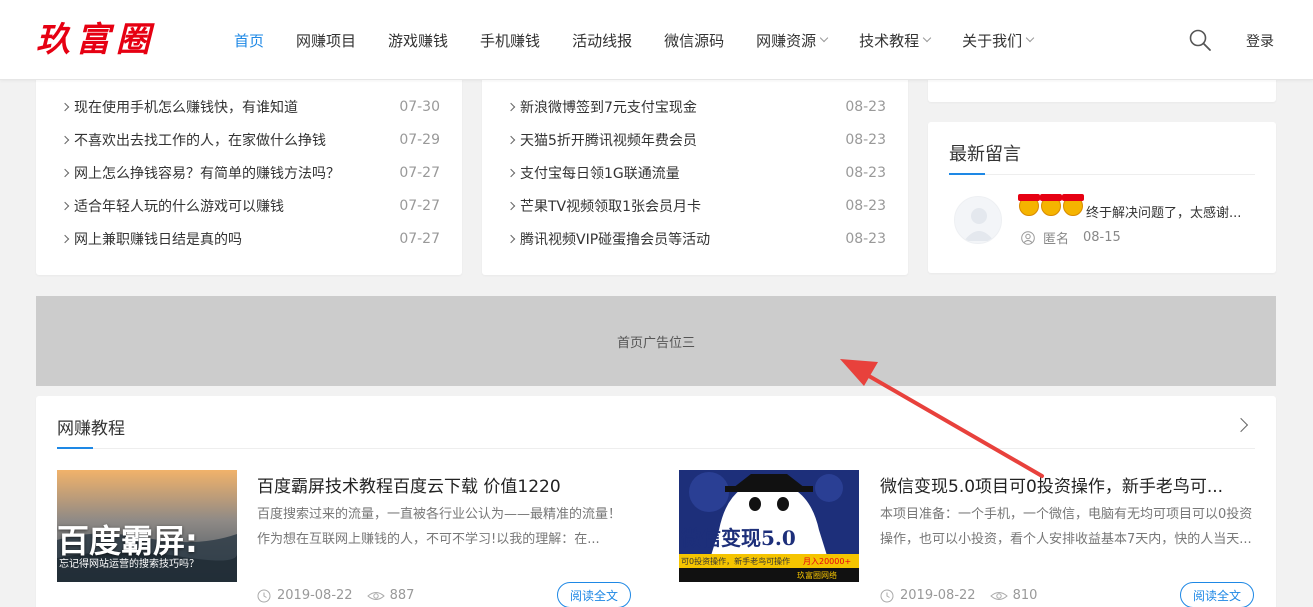  Describe the element at coordinates (1200, 40) in the screenshot. I see `search-icon` at that location.